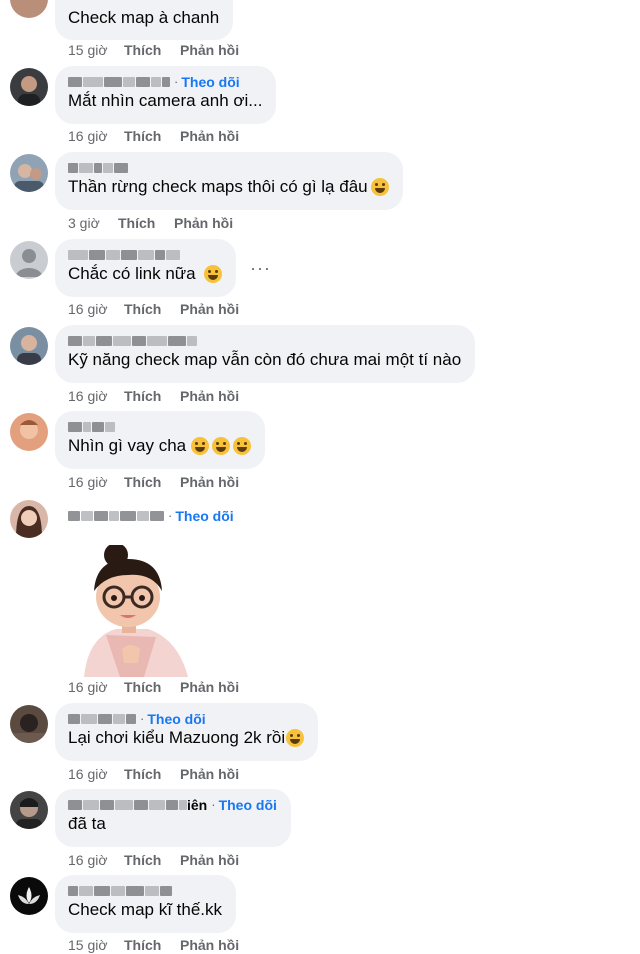 The height and width of the screenshot is (954, 640). I want to click on comment-text: Check map kĩ thế.kk, so click(145, 909).